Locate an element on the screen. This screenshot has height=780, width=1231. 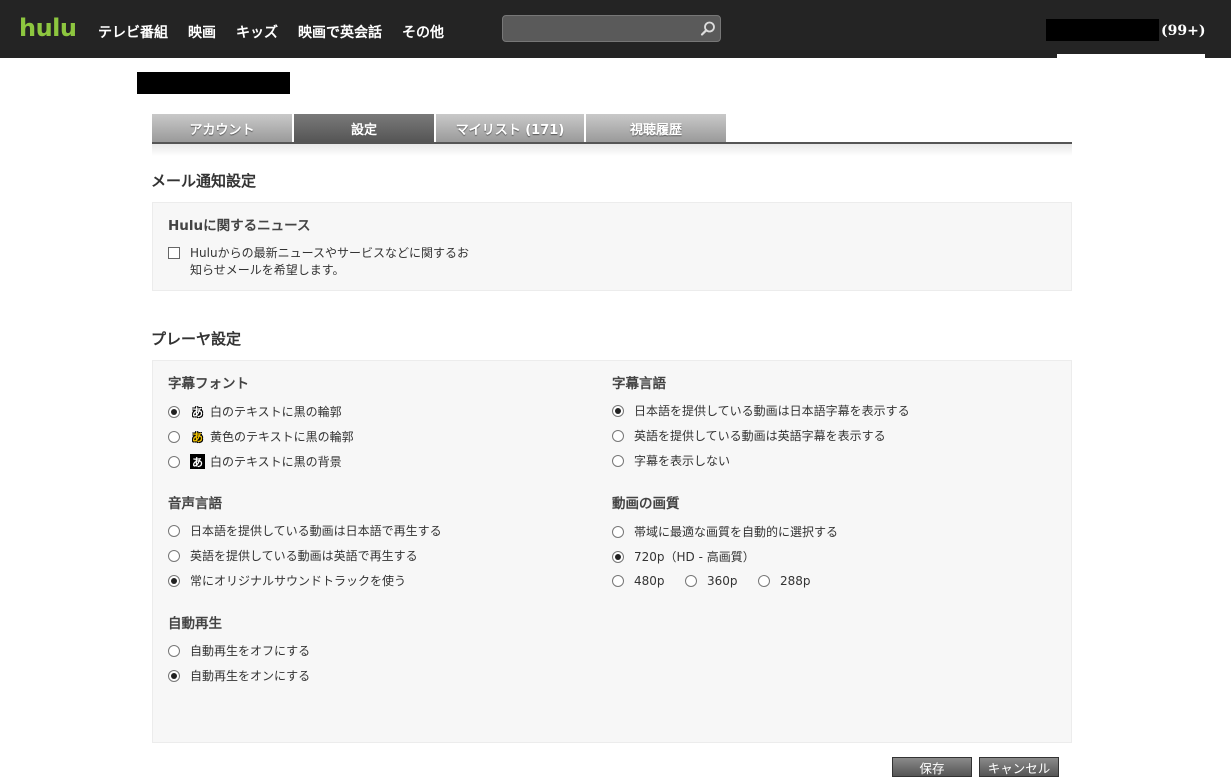
video-quality-radio-480p is located at coordinates (618, 581).